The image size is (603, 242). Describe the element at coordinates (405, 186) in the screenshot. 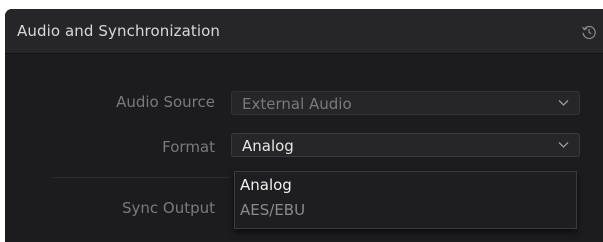

I see `dropdown-option-analog: Analog` at that location.